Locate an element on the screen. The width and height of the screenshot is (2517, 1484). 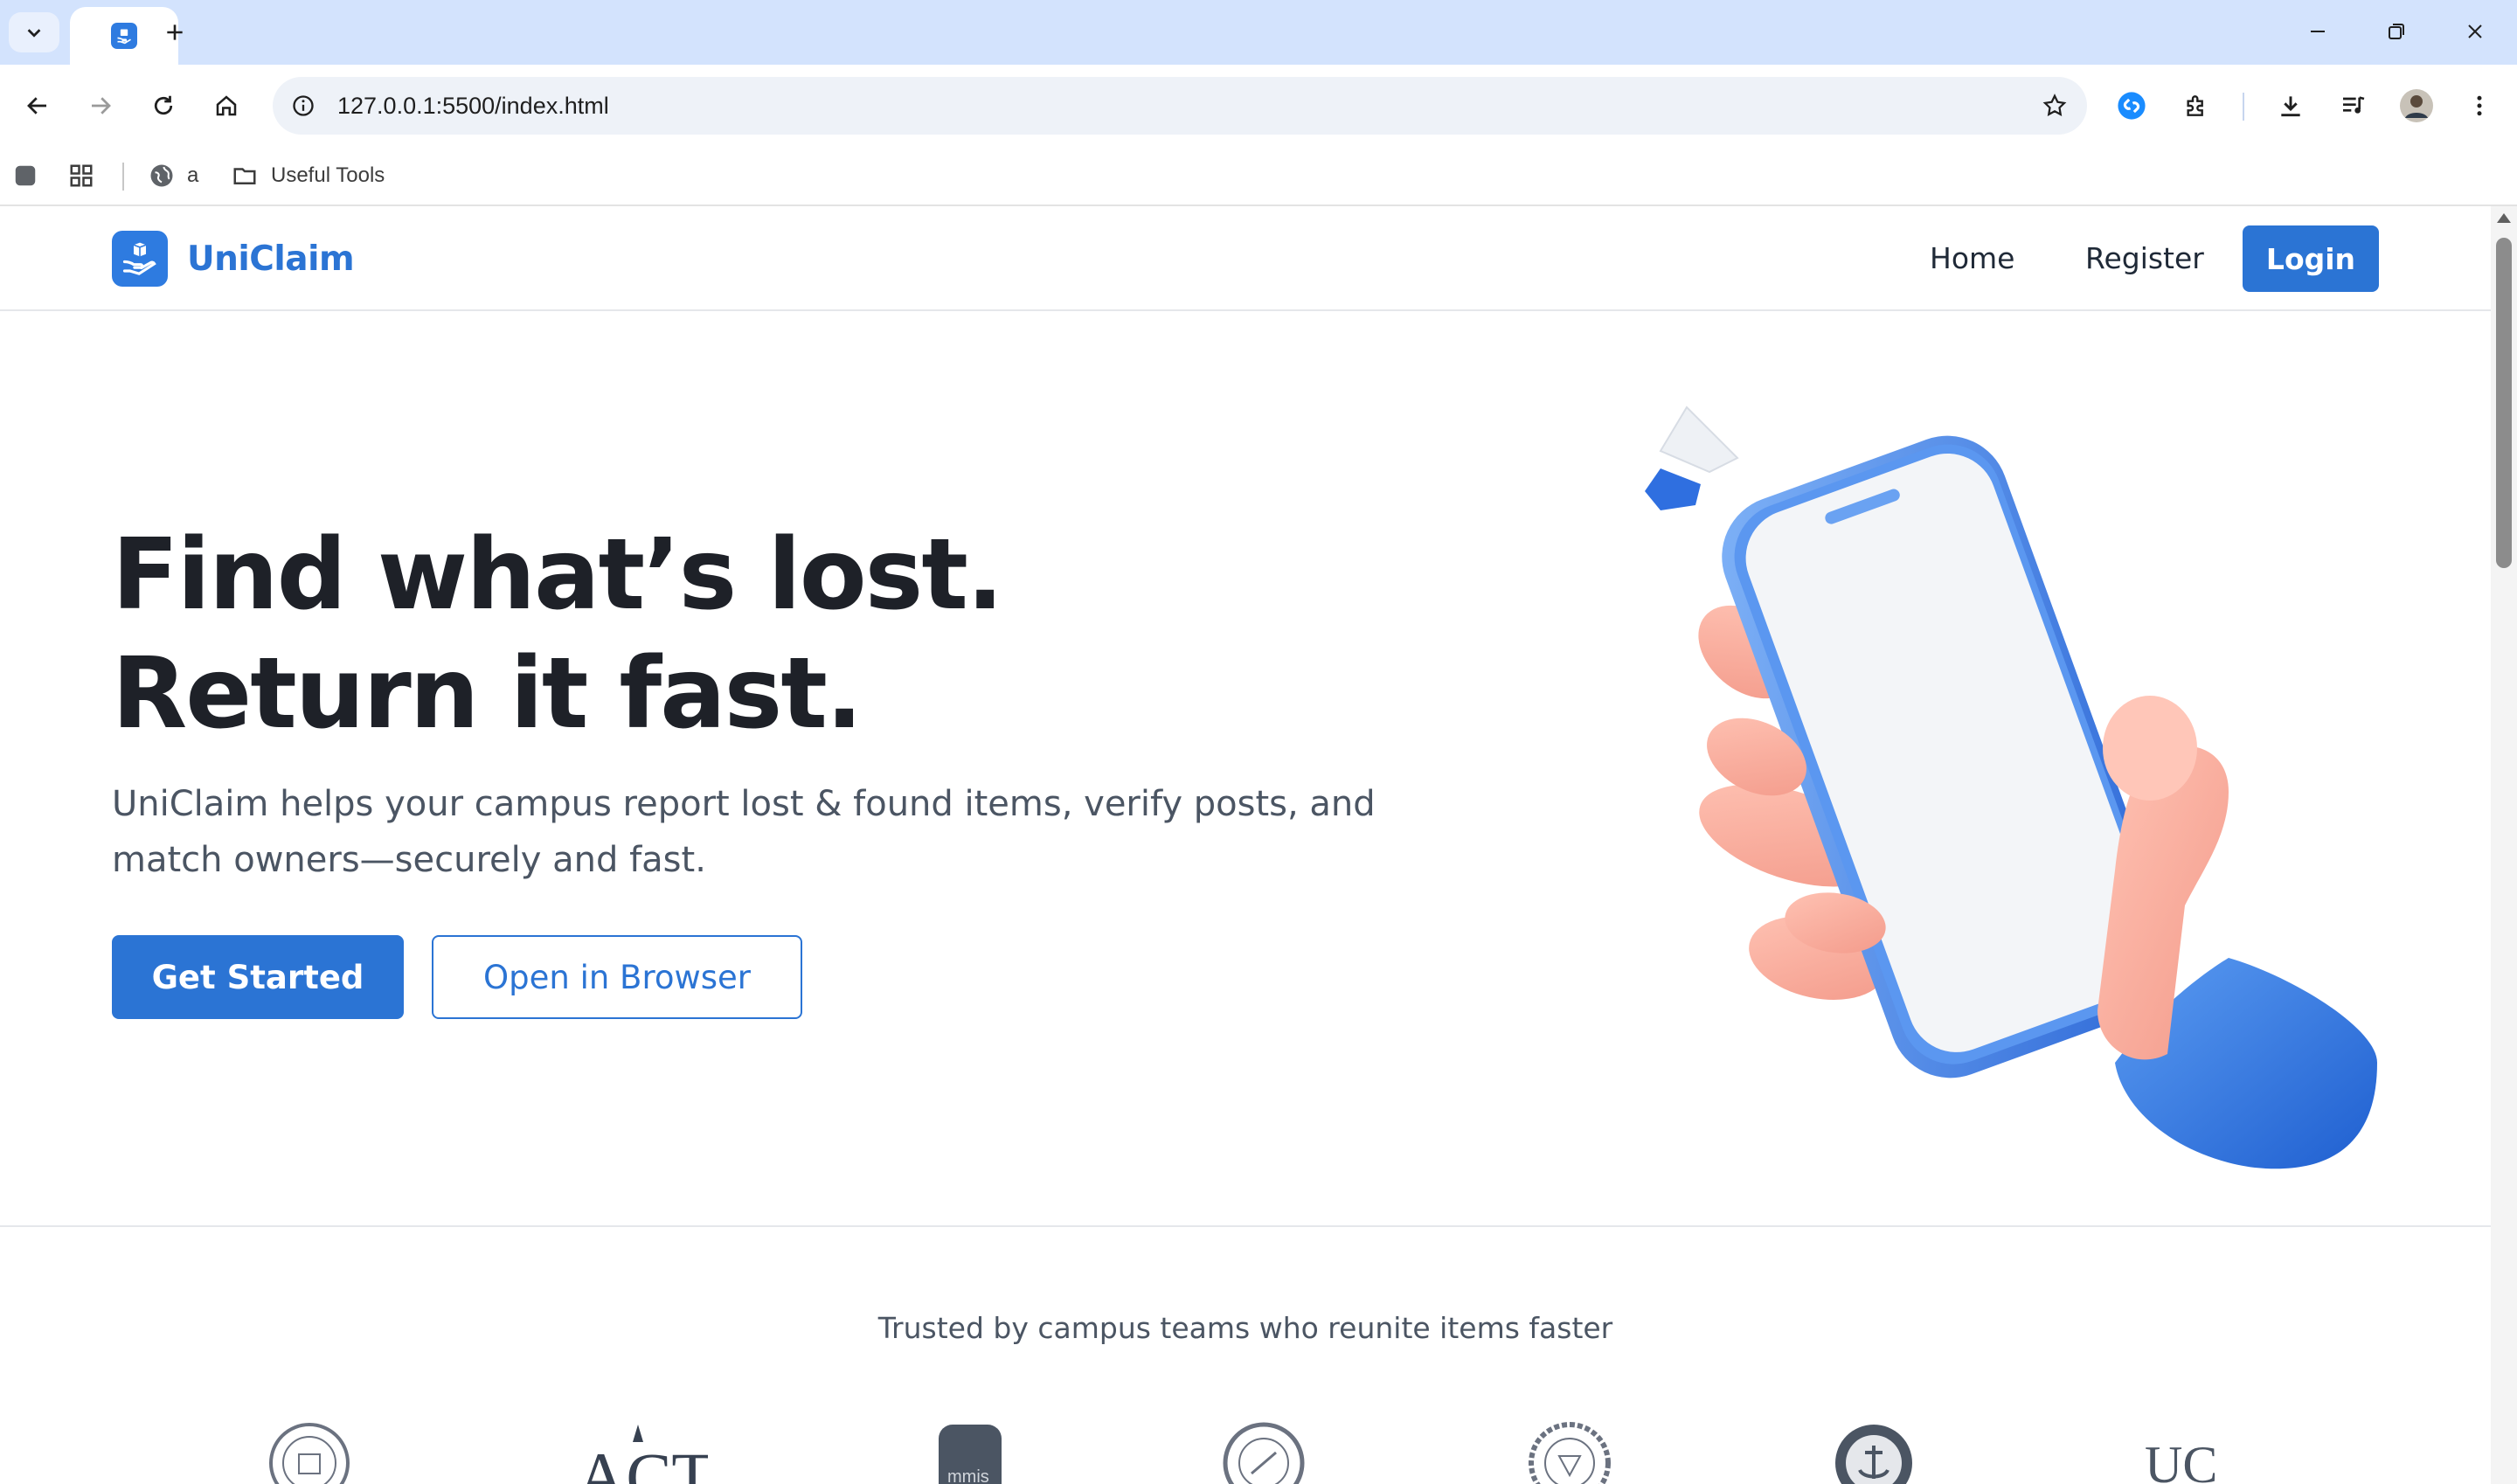
bookmark-folder-useful-tools: Useful Tools is located at coordinates (308, 176).